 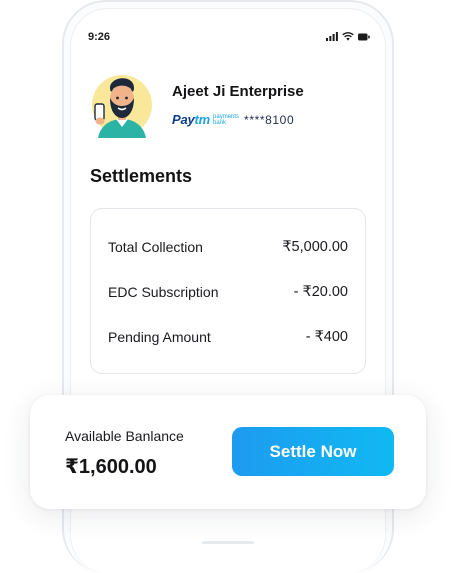 I want to click on signal-icon, so click(x=332, y=36).